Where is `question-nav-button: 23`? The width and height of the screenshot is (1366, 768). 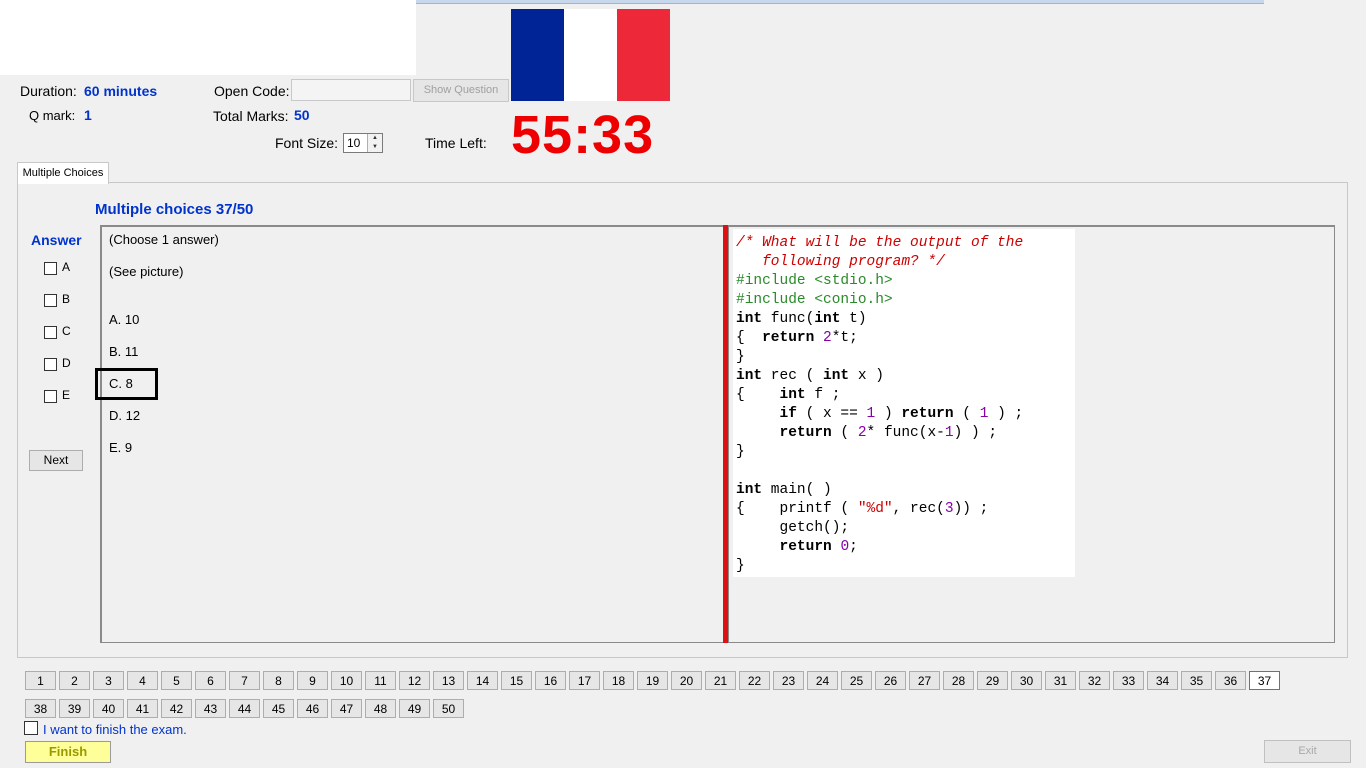 question-nav-button: 23 is located at coordinates (788, 680).